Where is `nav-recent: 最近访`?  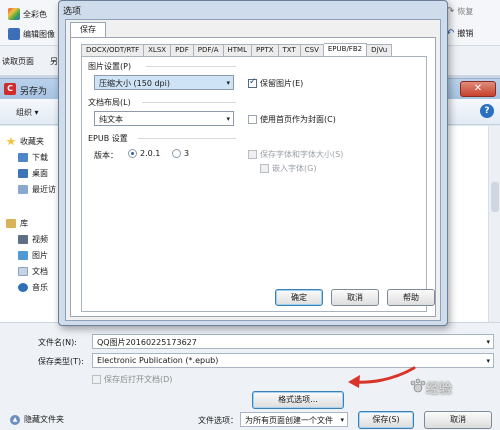
nav-recent: 最近访 is located at coordinates (37, 189).